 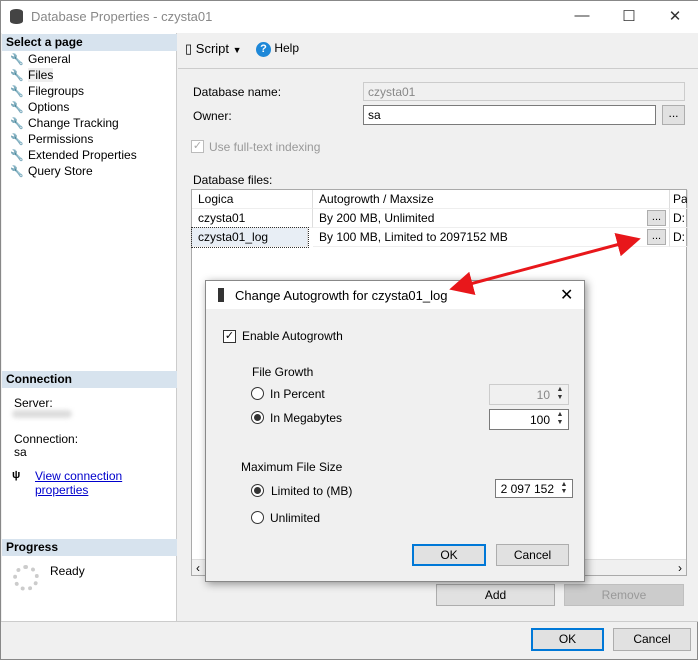 I want to click on annotation-arrow, so click(x=545, y=264).